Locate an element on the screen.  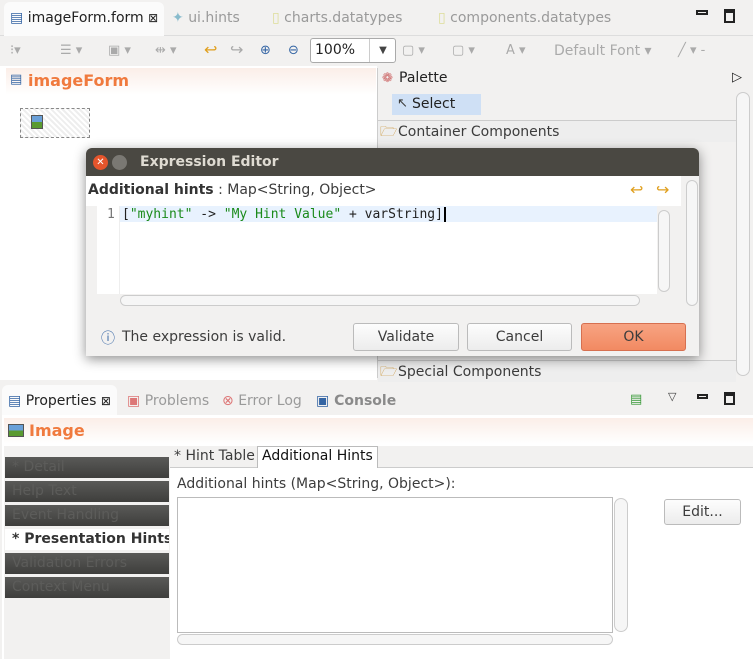
tab-imageform: ▤ imageForm.form ⊠ is located at coordinates (84, 19).